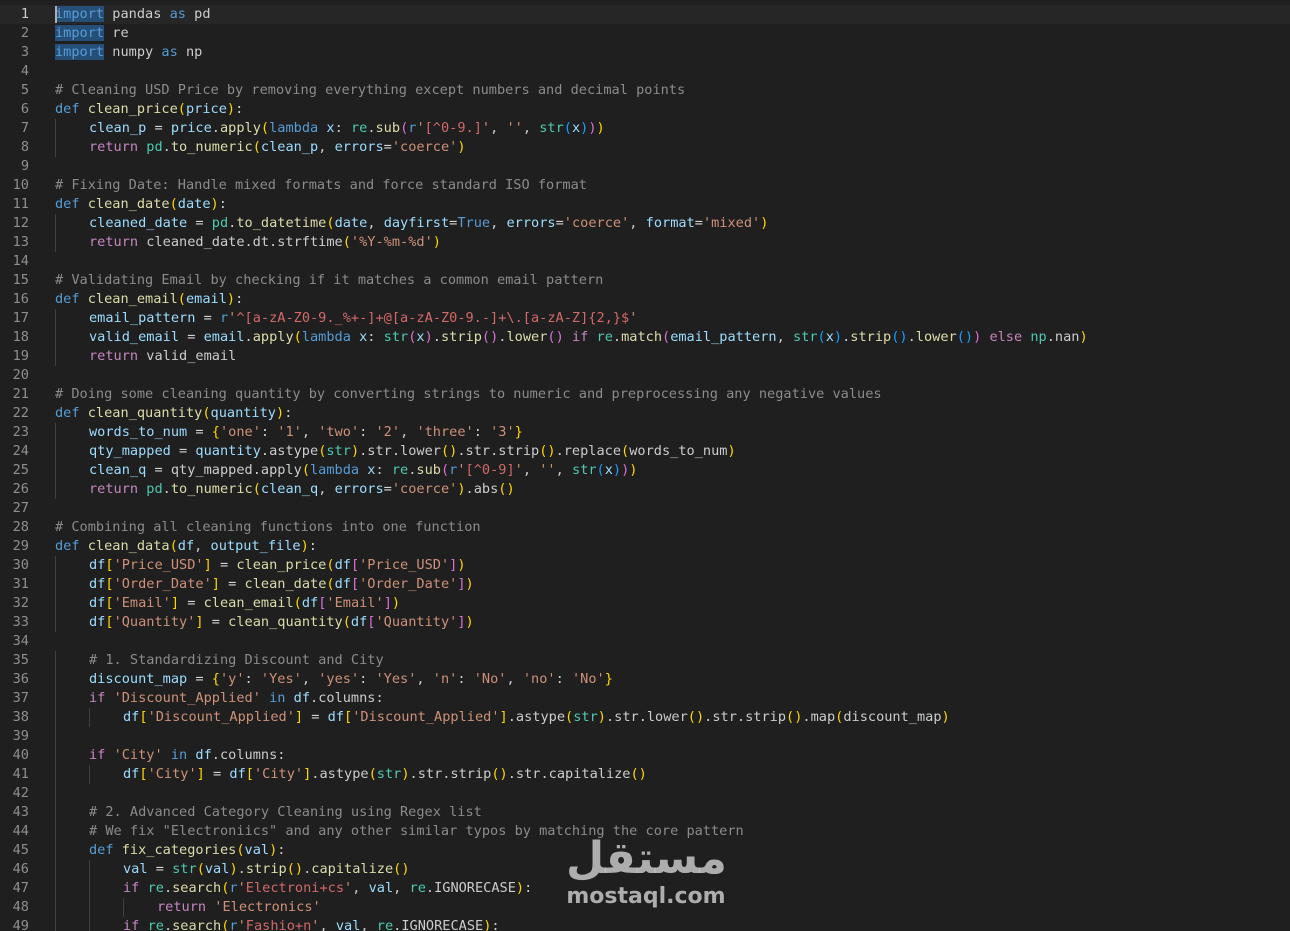 This screenshot has height=931, width=1290. Describe the element at coordinates (20, 603) in the screenshot. I see `line-number: 32` at that location.